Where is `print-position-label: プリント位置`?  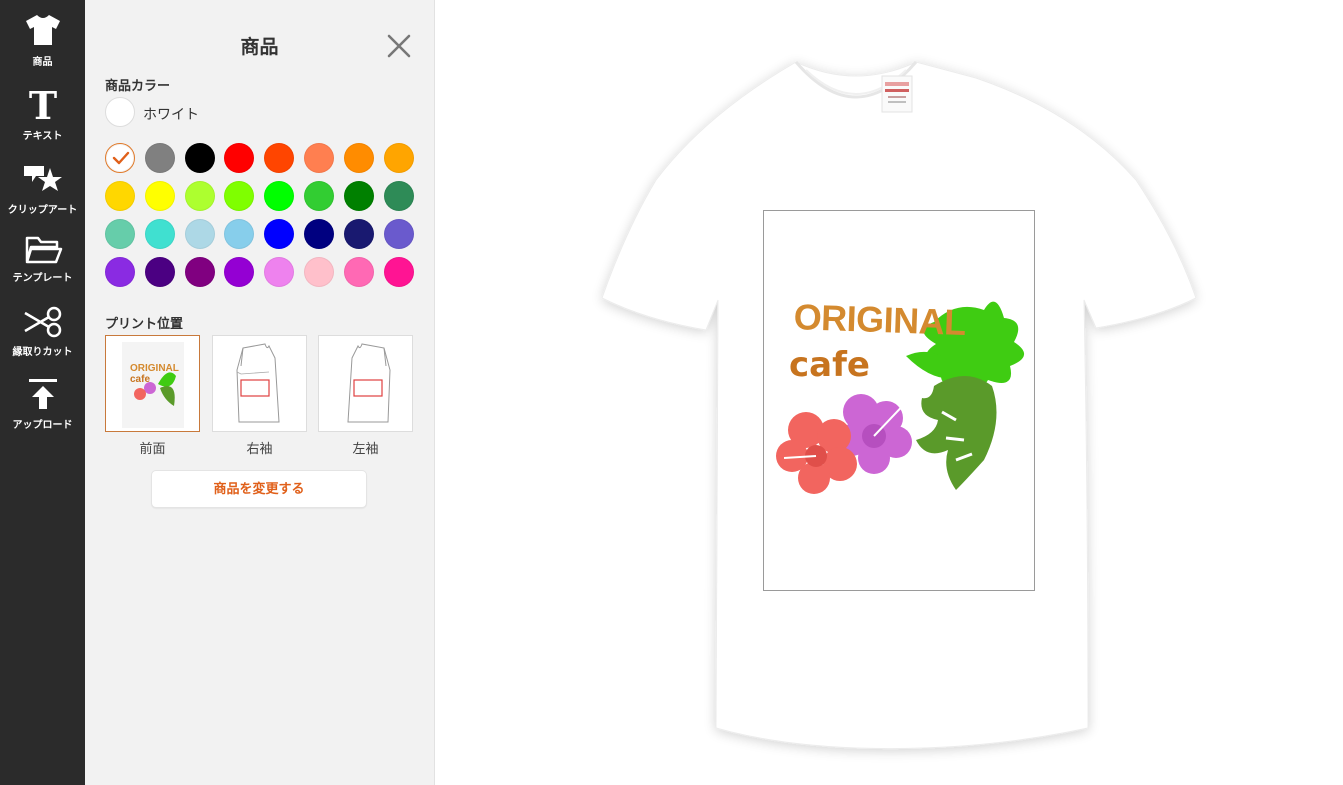
print-position-label: プリント位置 is located at coordinates (144, 324).